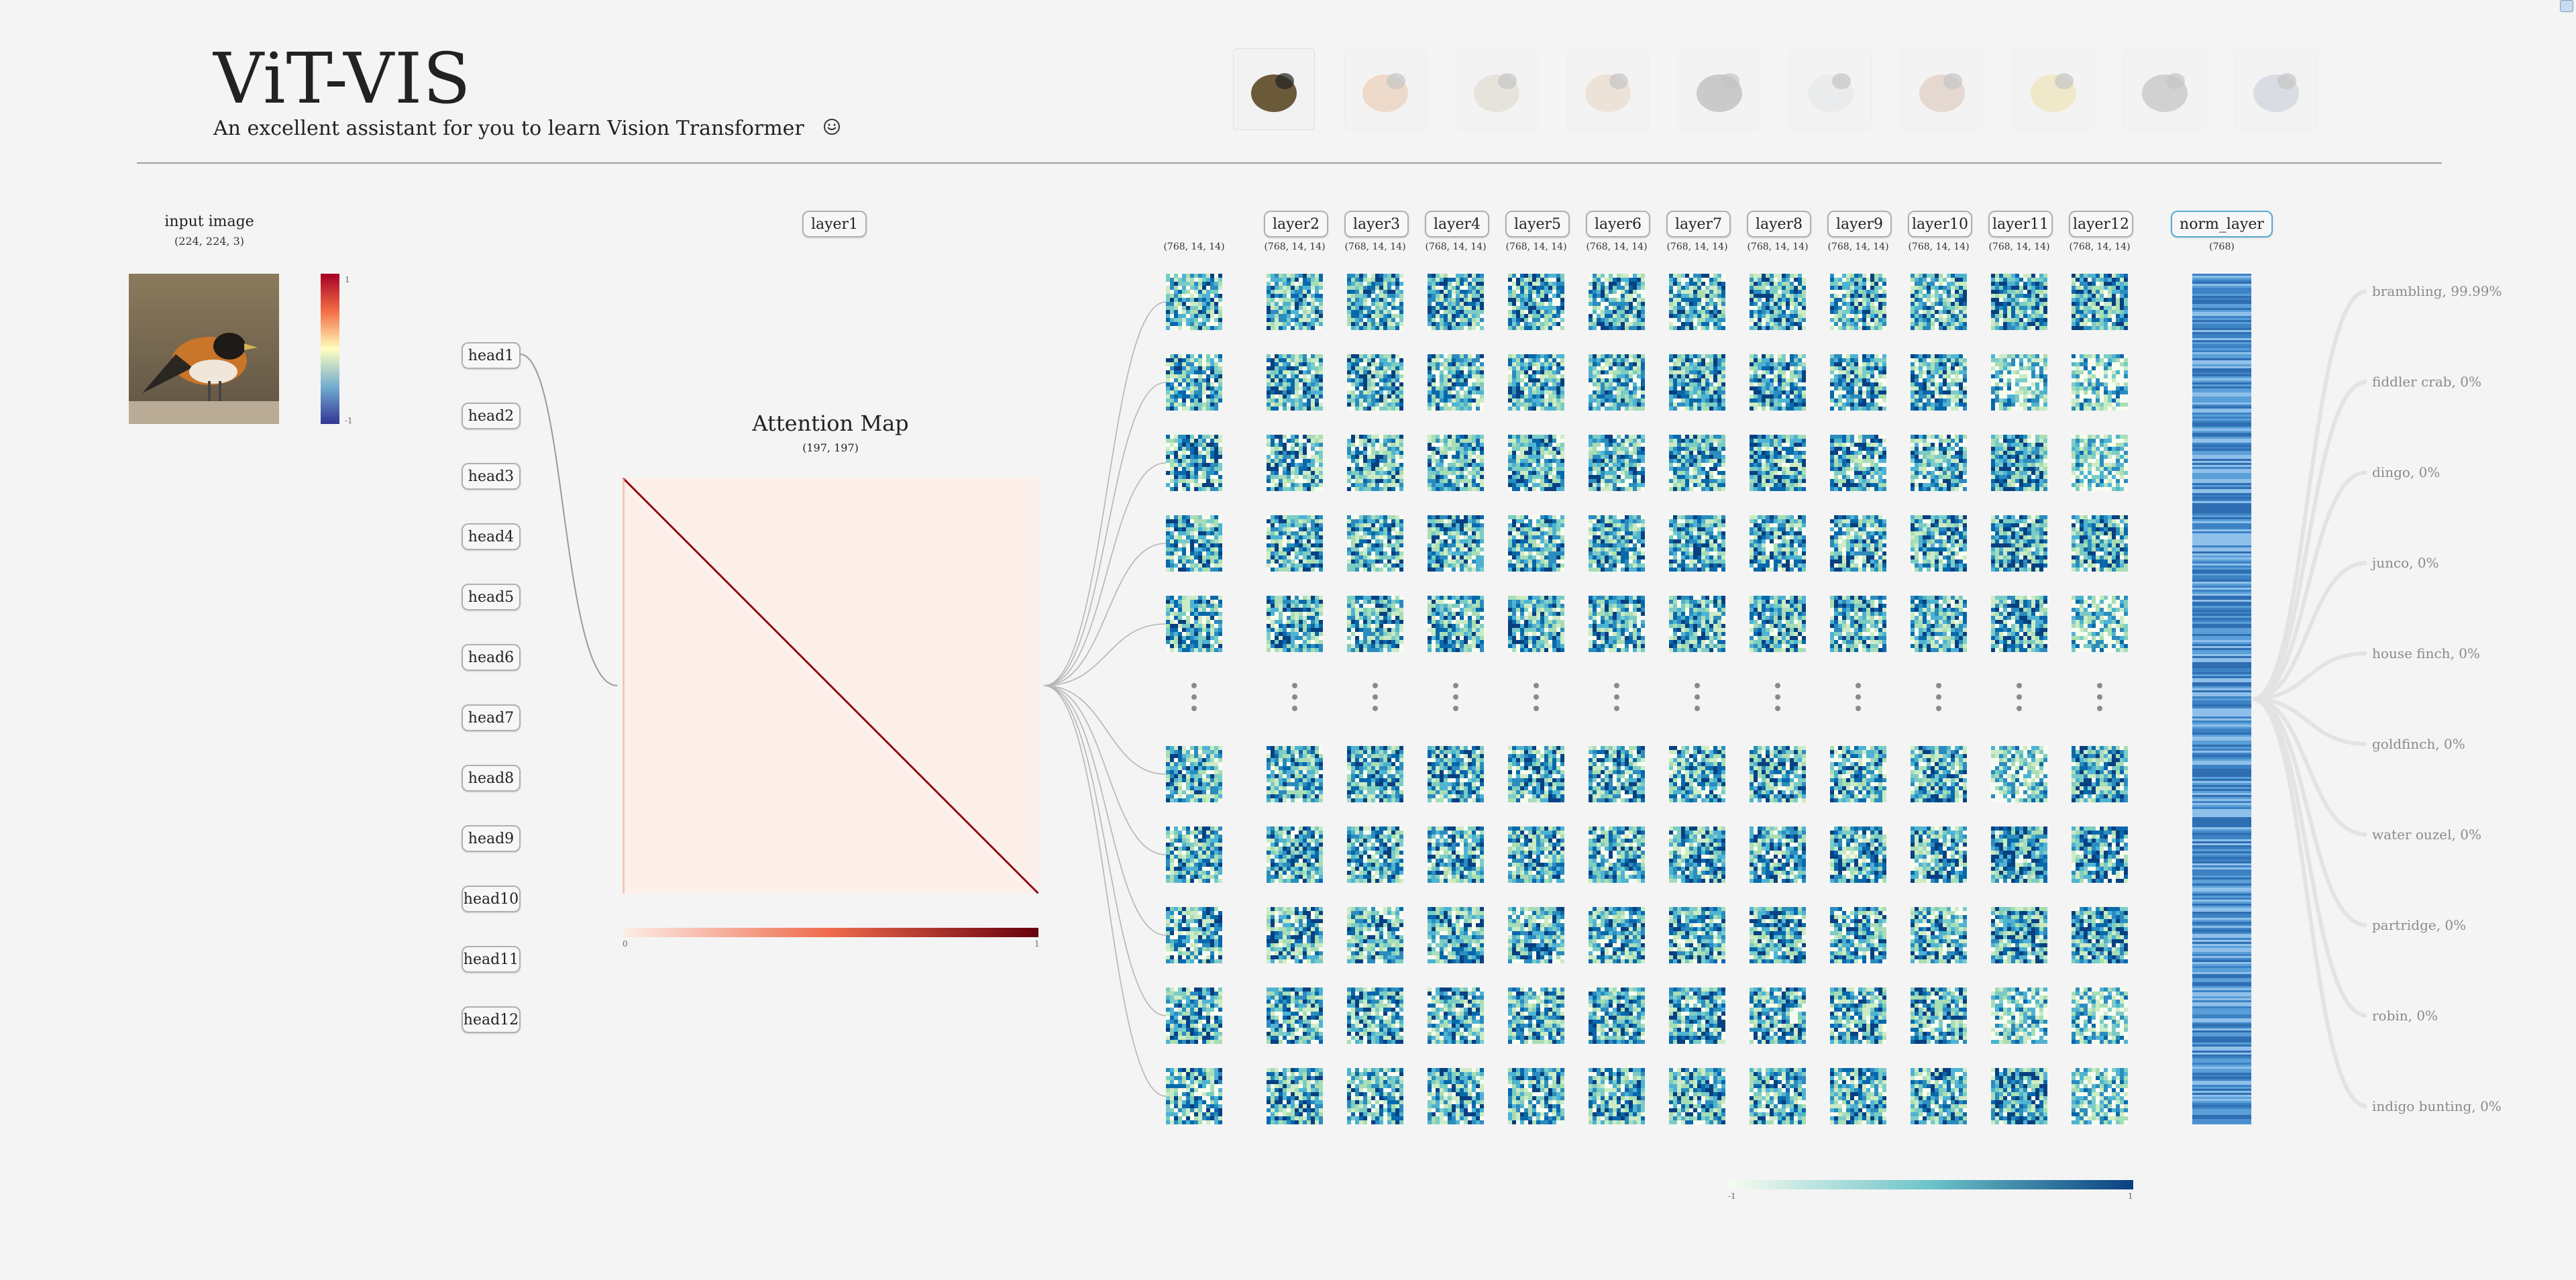  Describe the element at coordinates (1456, 1096) in the screenshot. I see `feature-map-l4-r10` at that location.